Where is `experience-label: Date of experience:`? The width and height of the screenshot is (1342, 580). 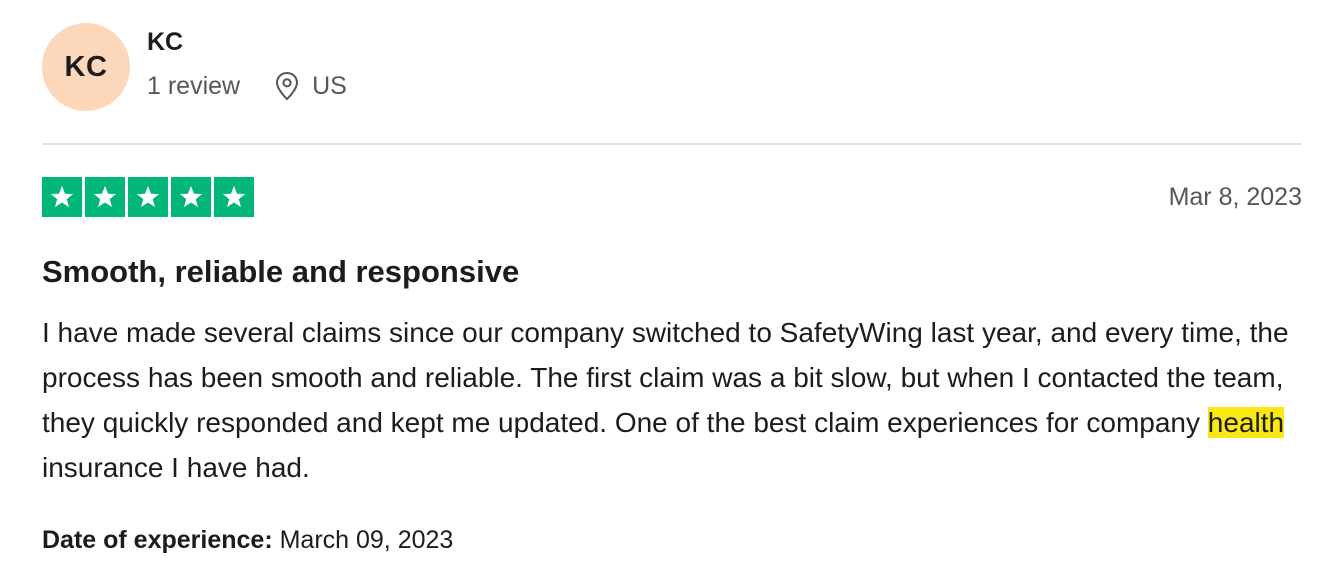
experience-label: Date of experience: is located at coordinates (157, 540).